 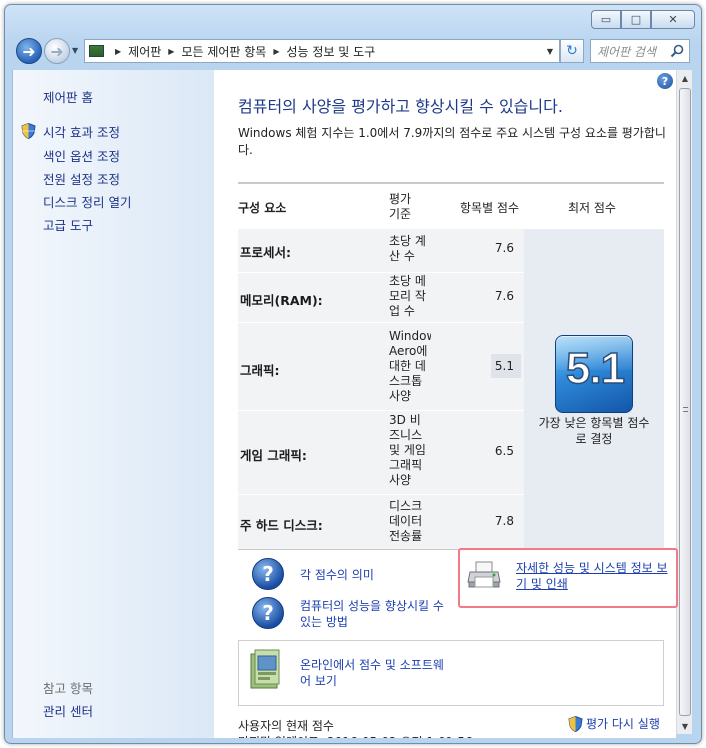 I want to click on refresh-icon: ↻, so click(x=572, y=51).